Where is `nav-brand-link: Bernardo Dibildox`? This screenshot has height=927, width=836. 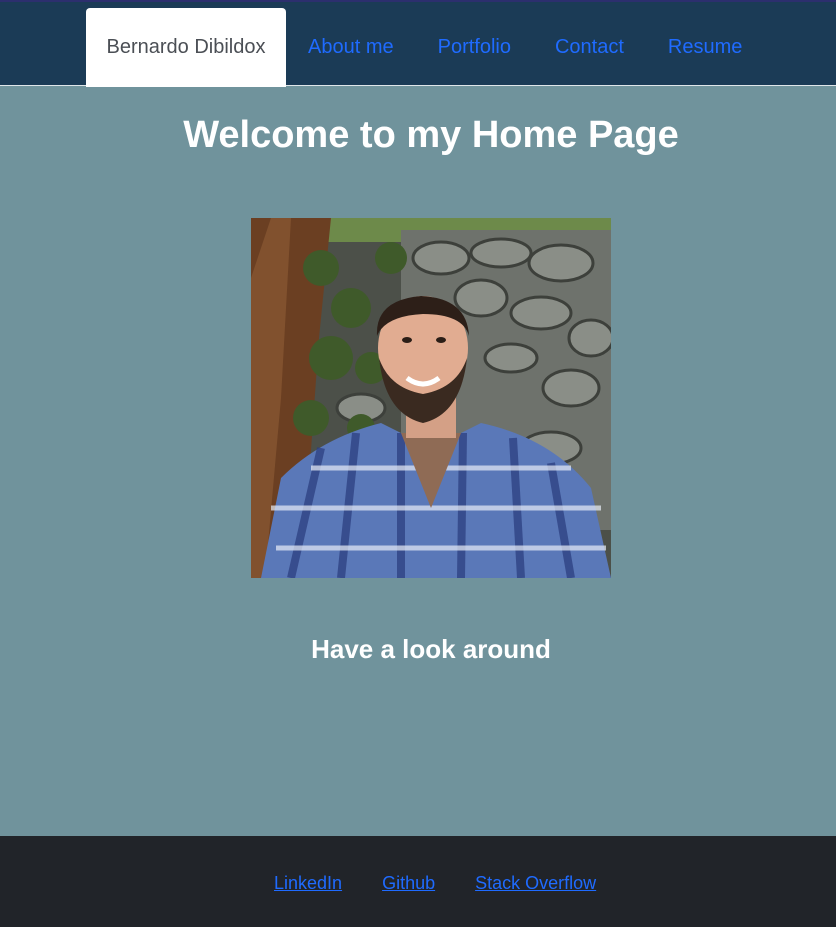 nav-brand-link: Bernardo Dibildox is located at coordinates (186, 47).